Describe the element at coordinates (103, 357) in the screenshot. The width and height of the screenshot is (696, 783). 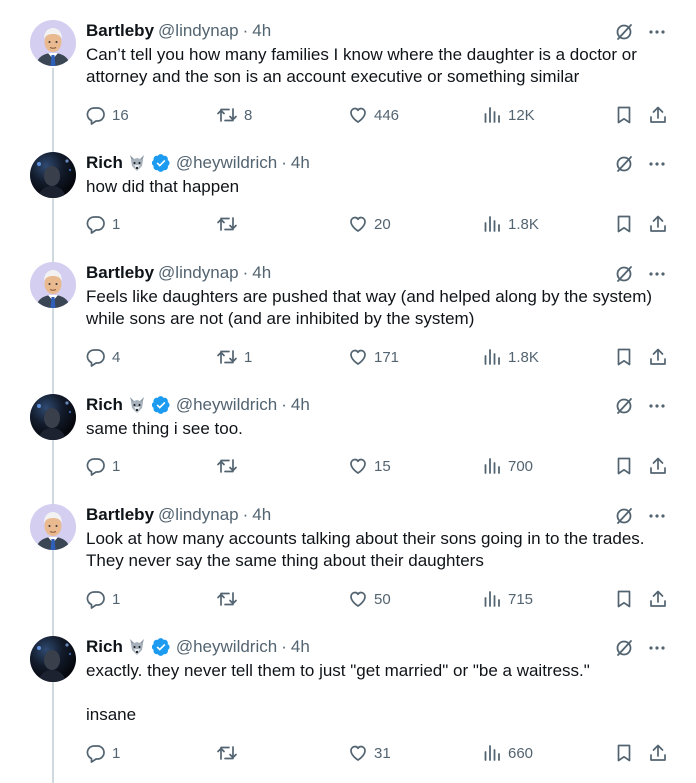
I see `reply-button: 4` at that location.